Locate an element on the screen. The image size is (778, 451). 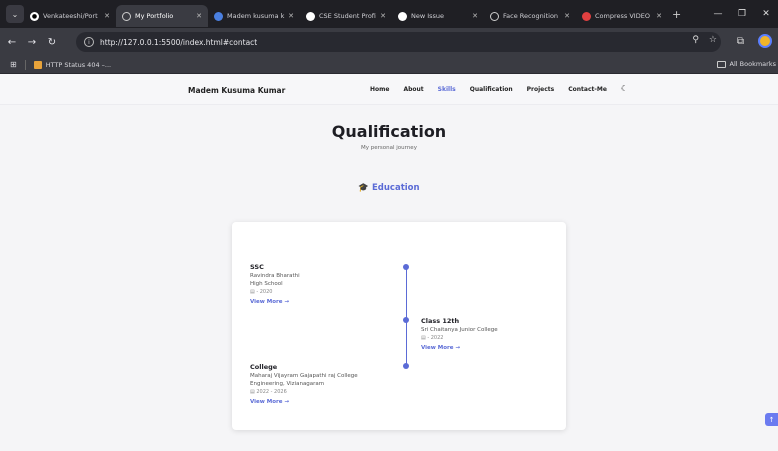
restore-icon: ❐ is located at coordinates (742, 14).